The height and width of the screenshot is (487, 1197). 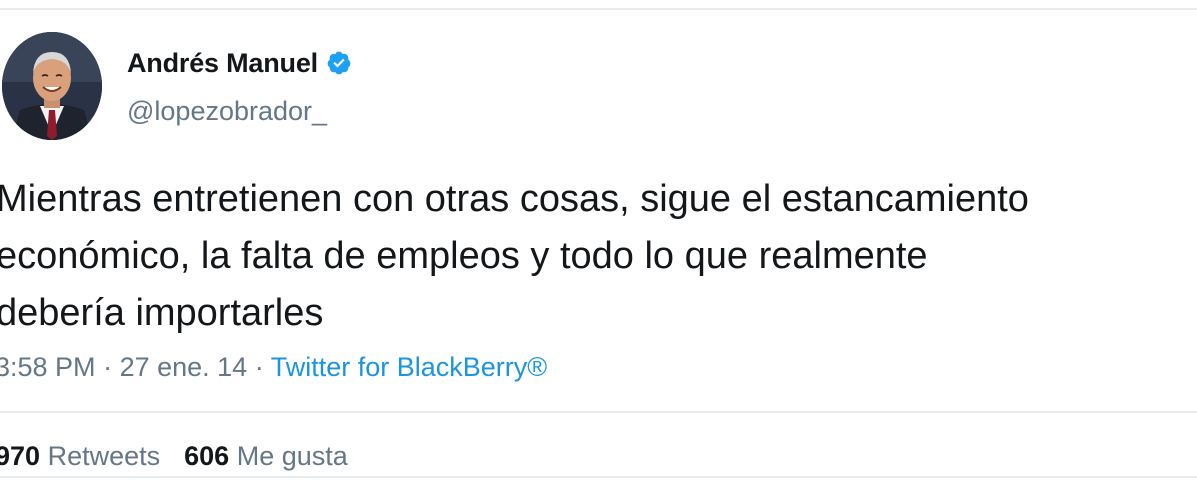 I want to click on avatar, so click(x=52, y=86).